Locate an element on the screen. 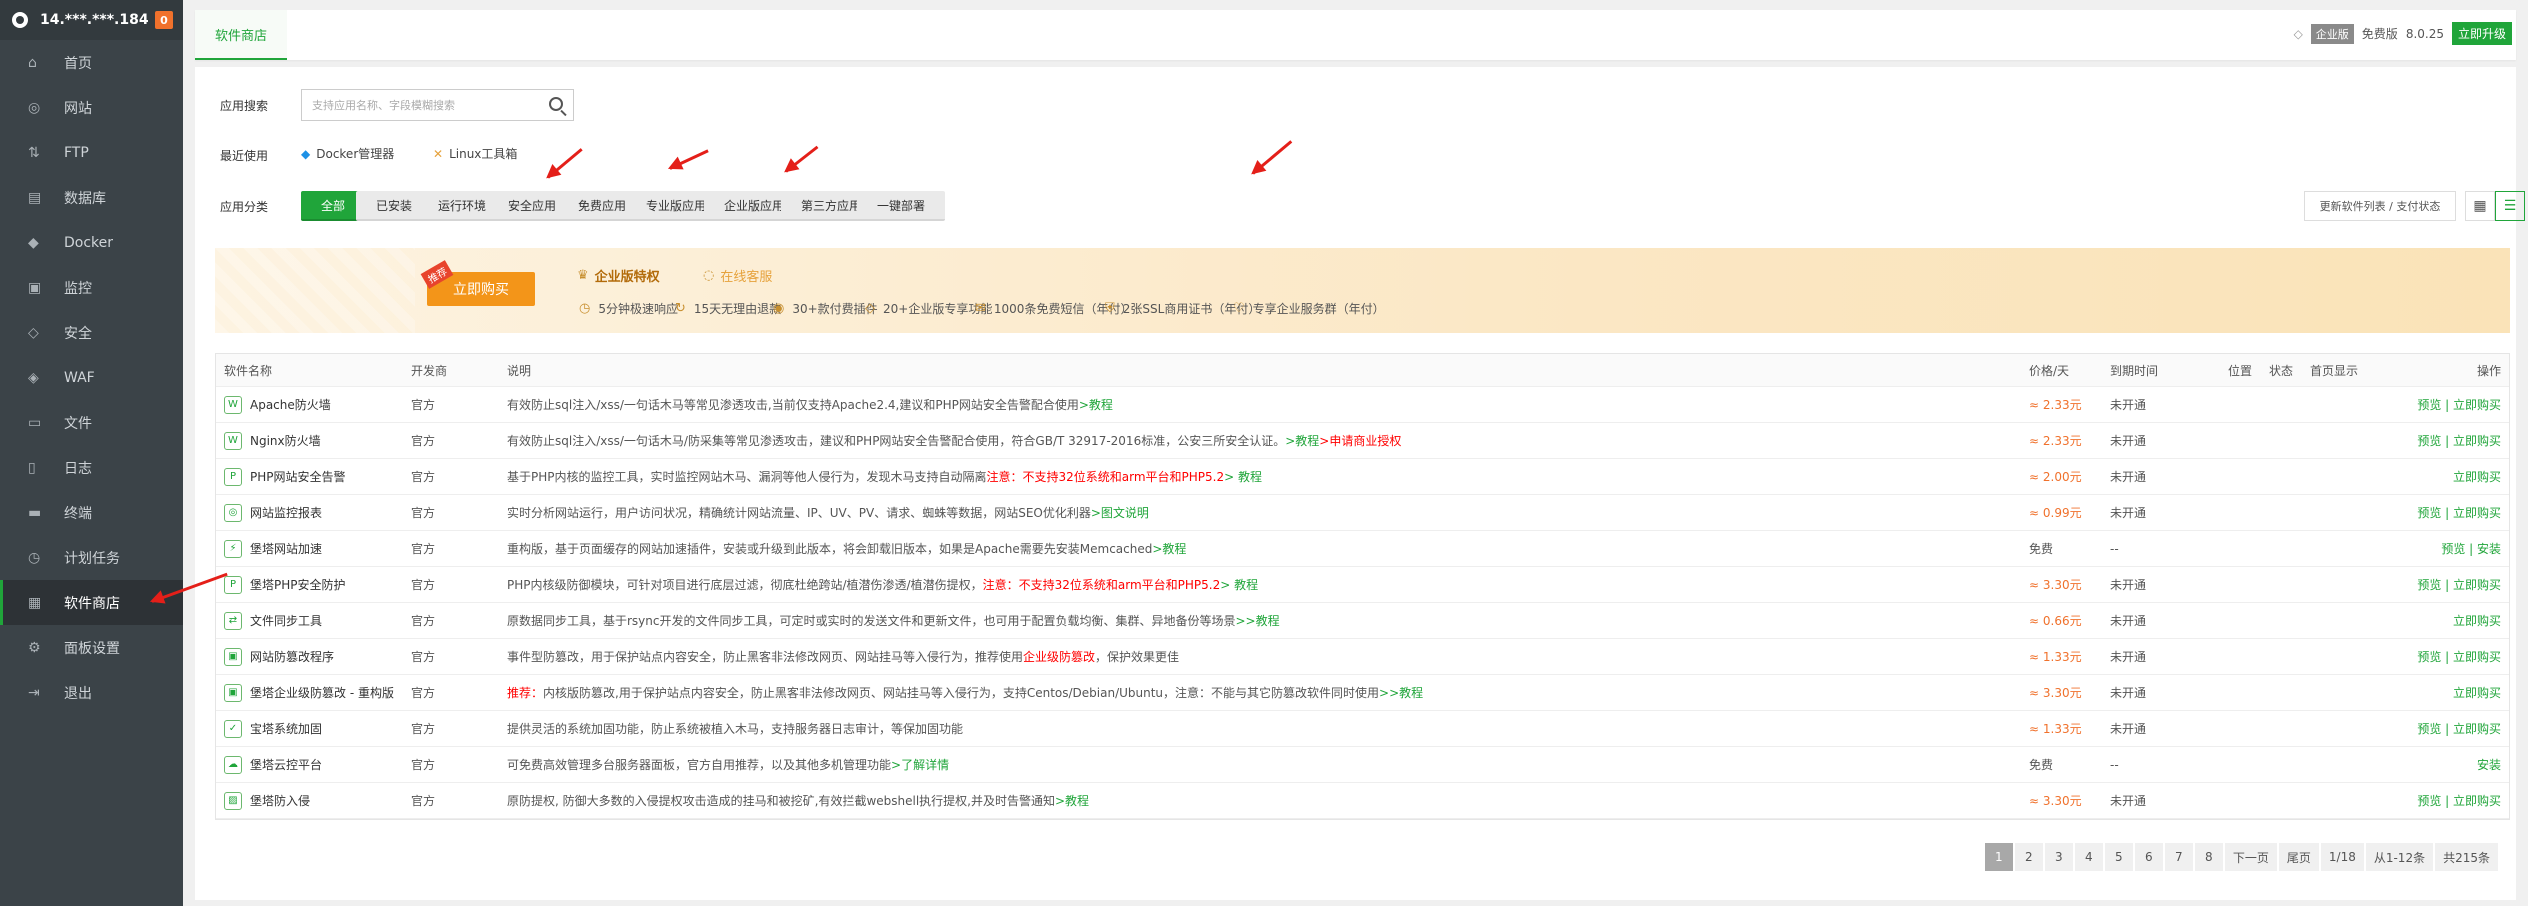 This screenshot has height=906, width=2528. sidebar-item-14: ⇥ 退出 is located at coordinates (91, 692).